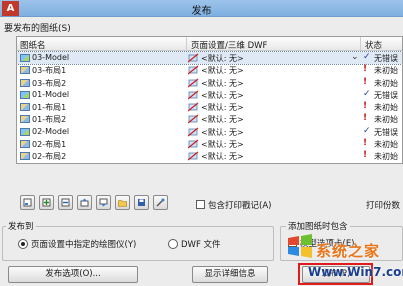 This screenshot has width=403, height=286. I want to click on load-list-icon, so click(122, 203).